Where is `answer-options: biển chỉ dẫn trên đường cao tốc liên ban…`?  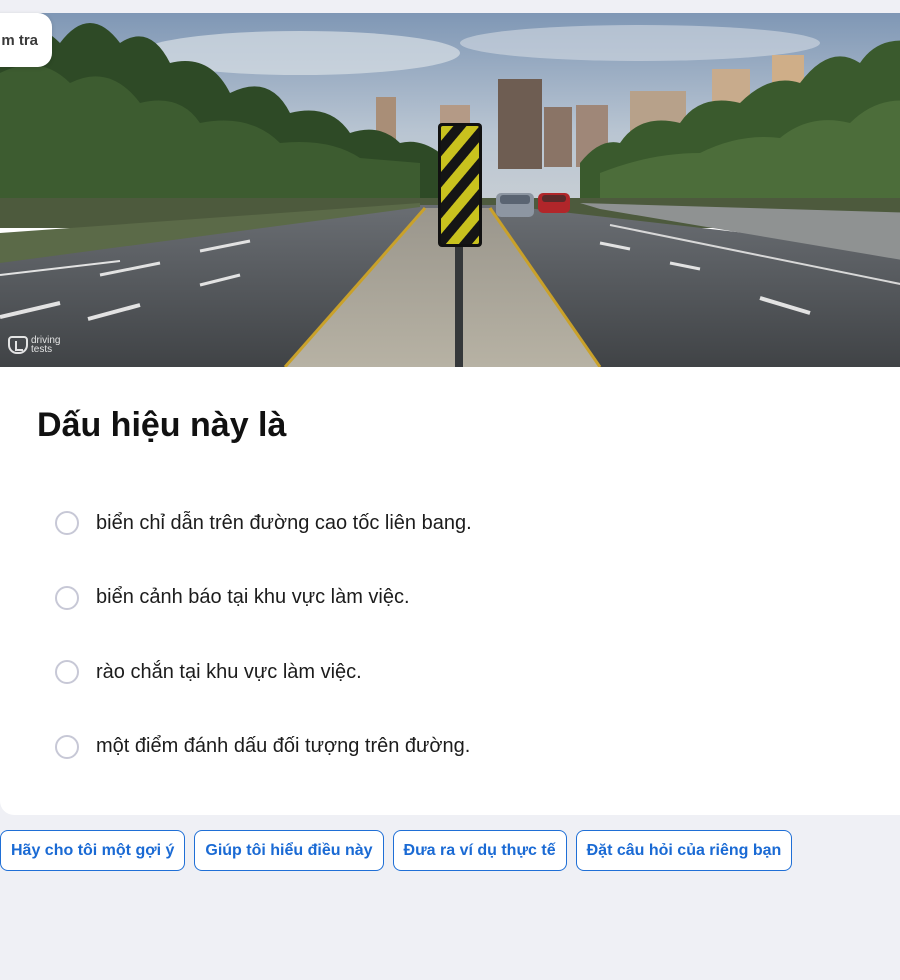 answer-options: biển chỉ dẫn trên đường cao tốc liên ban… is located at coordinates (263, 657).